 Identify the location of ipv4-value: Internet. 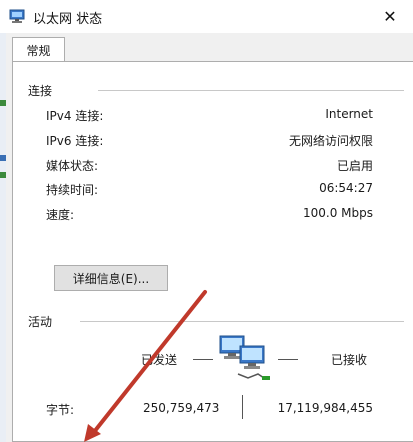
(349, 114).